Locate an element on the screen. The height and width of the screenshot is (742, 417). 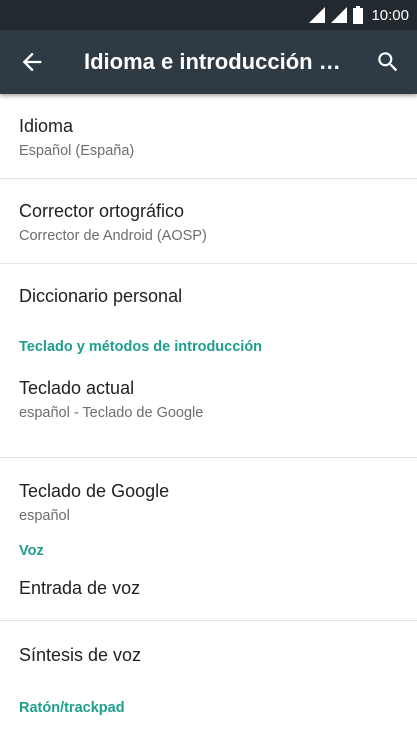
setting-title: Diccionario personal is located at coordinates (101, 296).